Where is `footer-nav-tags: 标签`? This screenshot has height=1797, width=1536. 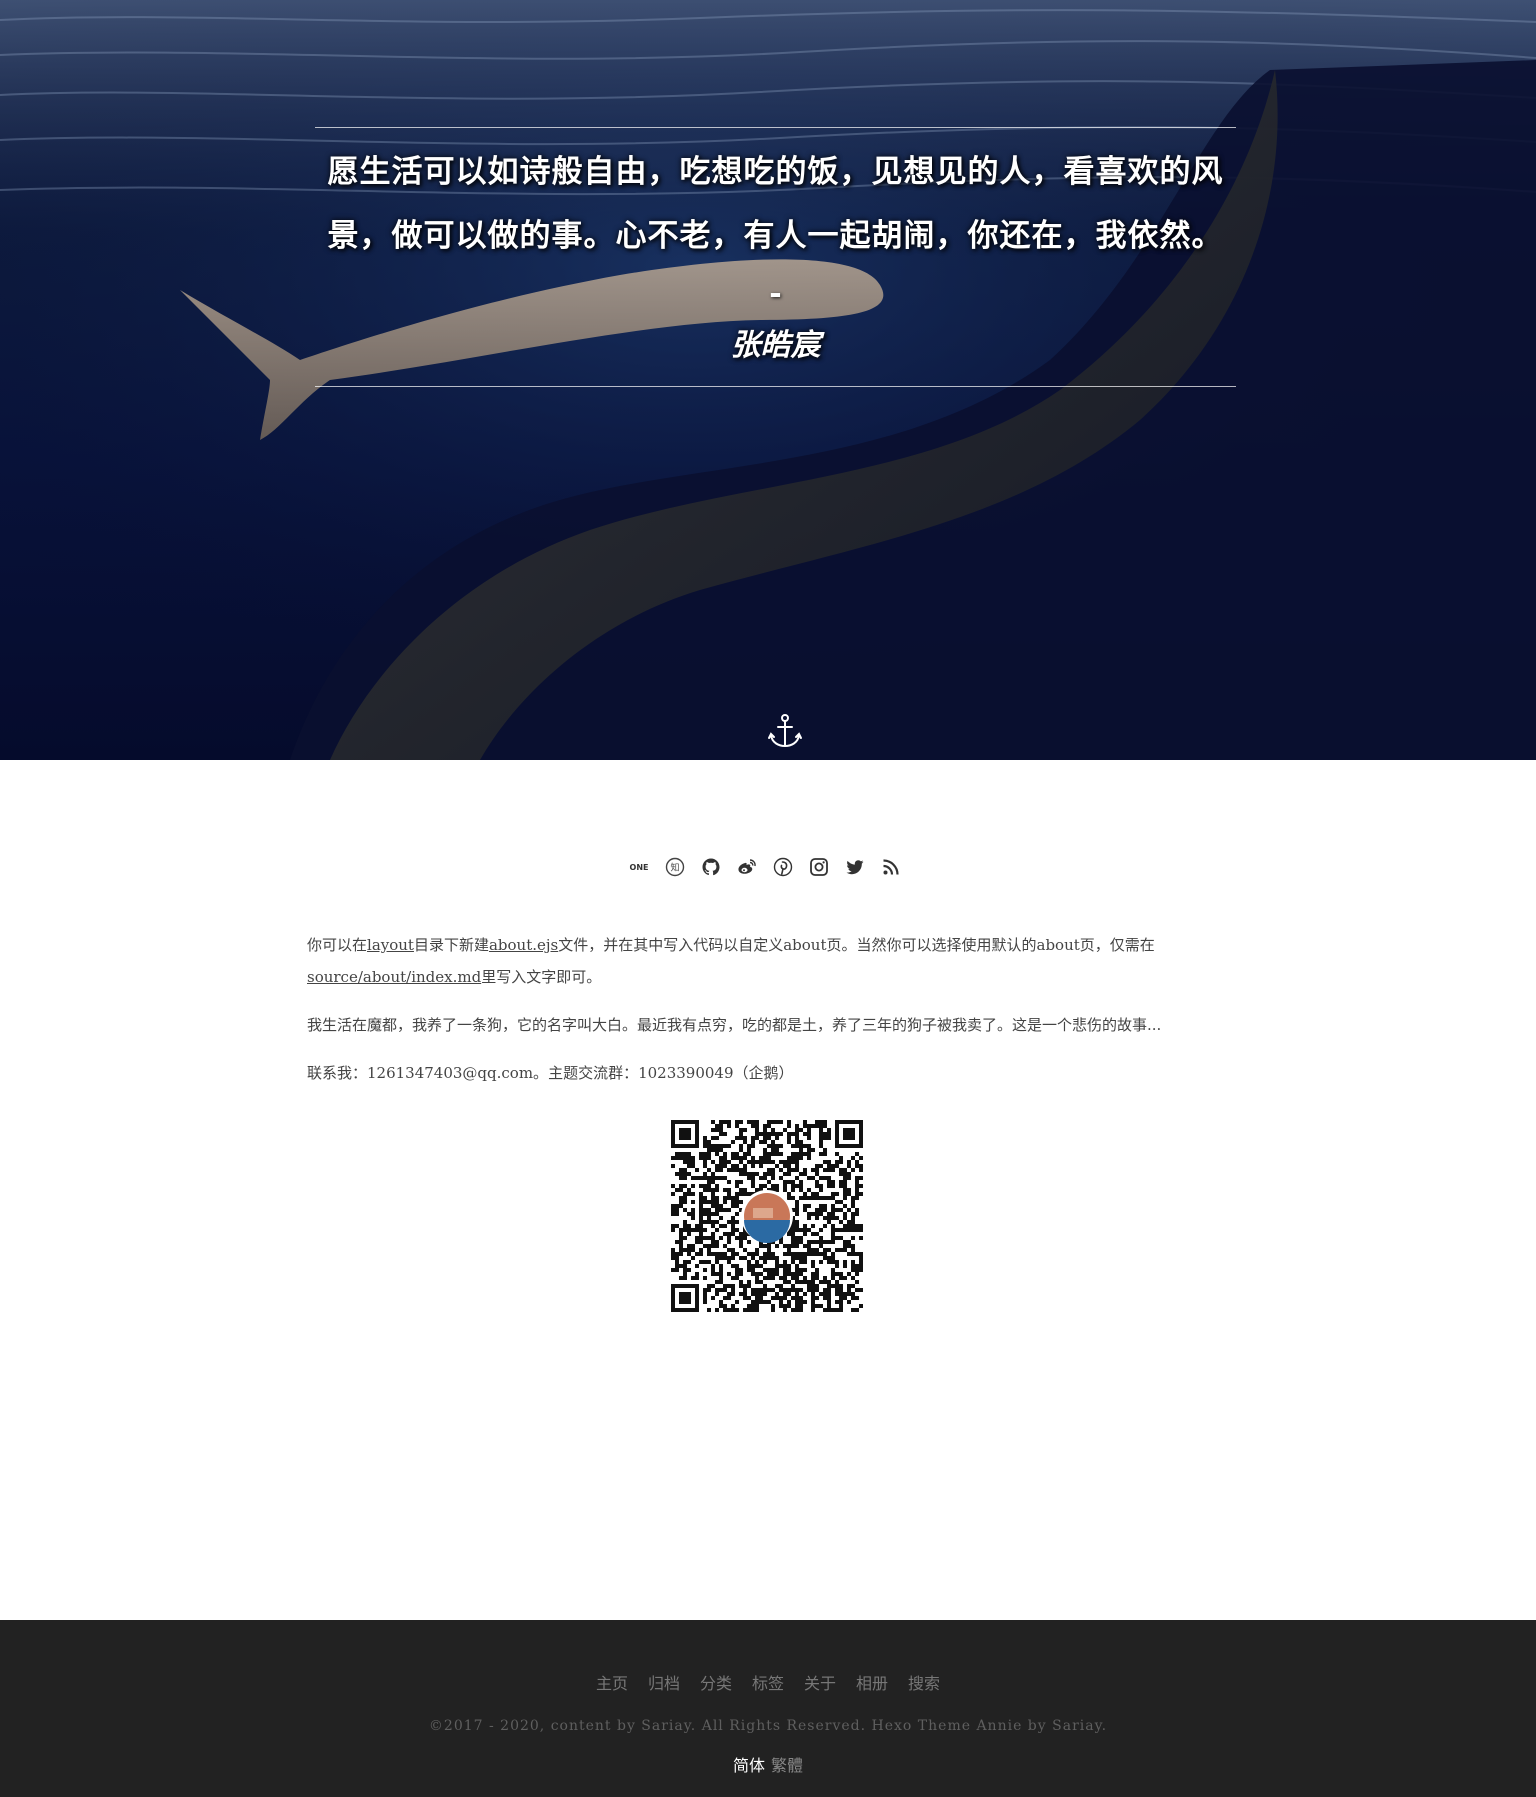 footer-nav-tags: 标签 is located at coordinates (768, 1682).